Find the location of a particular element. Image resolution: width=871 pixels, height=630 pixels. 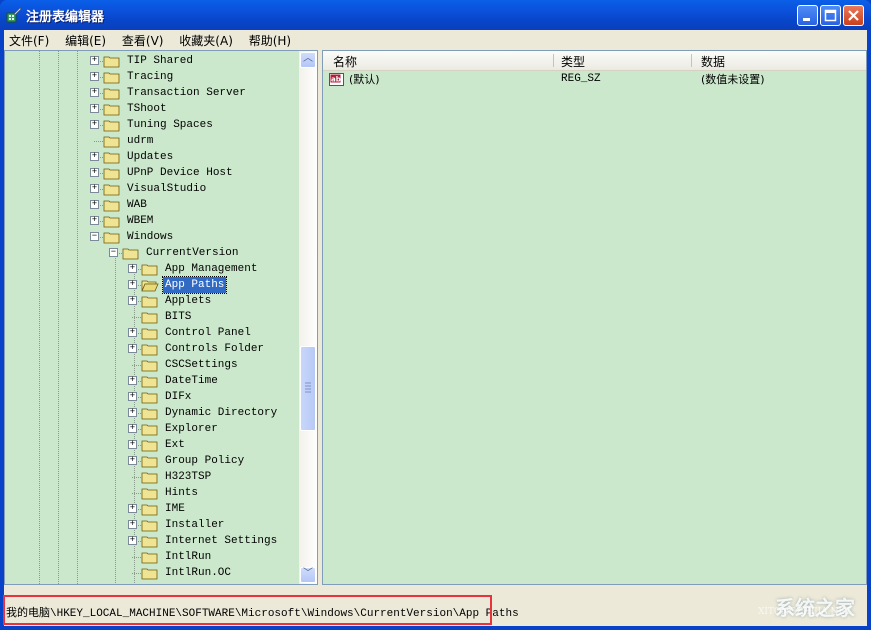

column-header-data: 数据 is located at coordinates (713, 61).